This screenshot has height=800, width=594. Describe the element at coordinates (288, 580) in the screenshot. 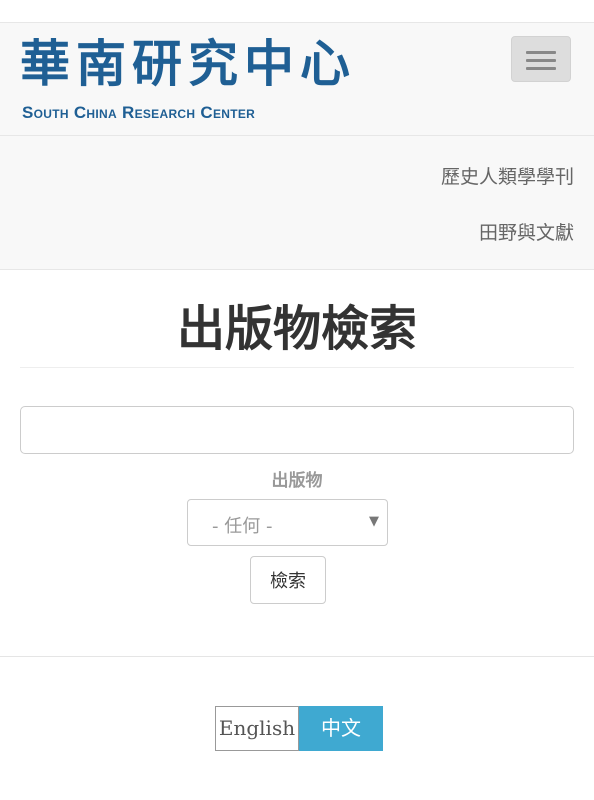

I see `search-submit-button: 檢索` at that location.